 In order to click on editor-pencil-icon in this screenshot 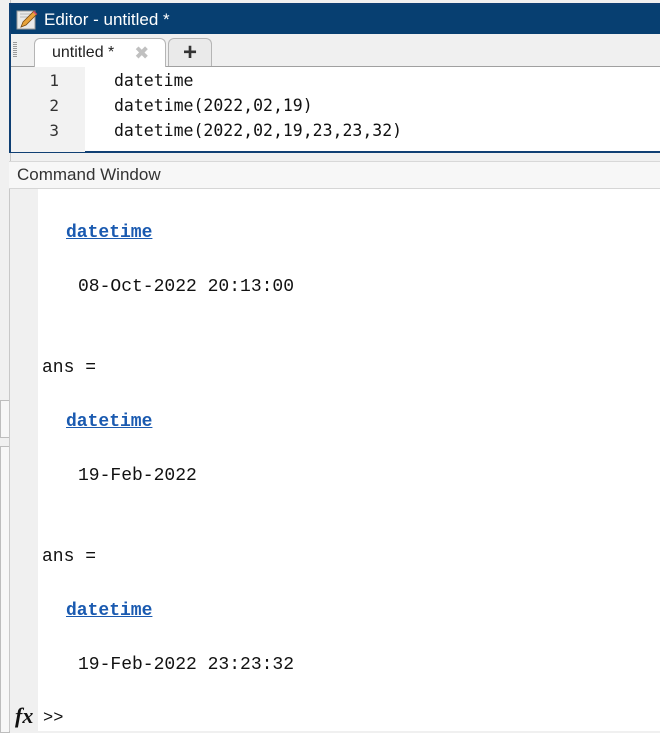, I will do `click(27, 19)`.